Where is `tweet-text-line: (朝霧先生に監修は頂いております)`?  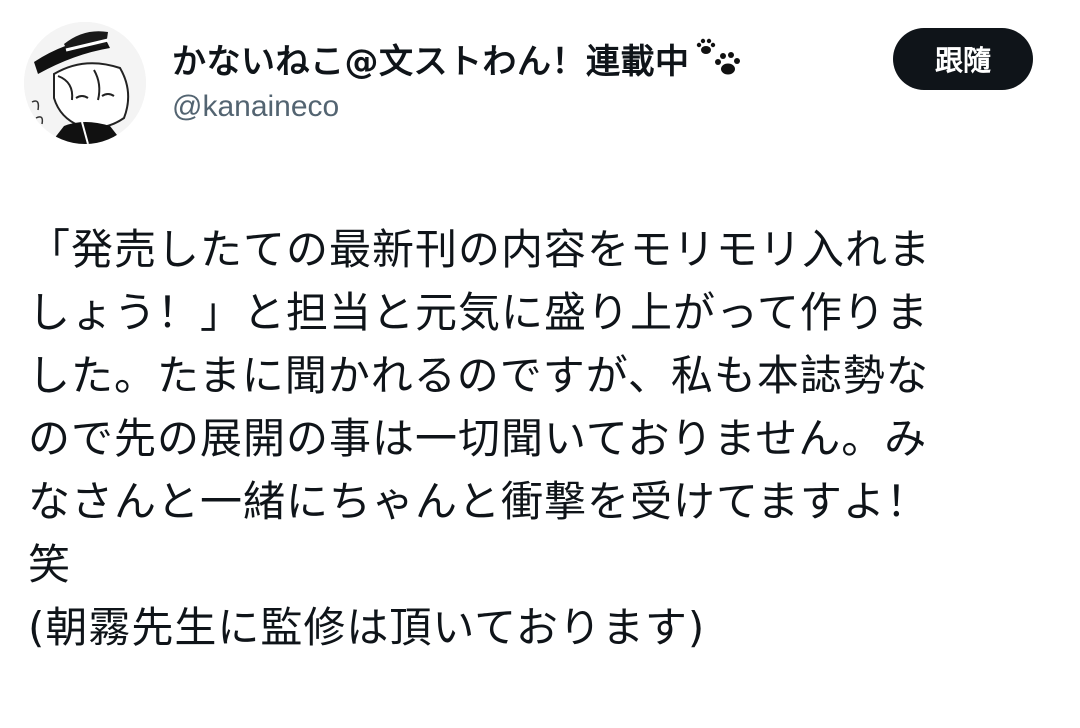 tweet-text-line: (朝霧先生に監修は頂いております) is located at coordinates (367, 627).